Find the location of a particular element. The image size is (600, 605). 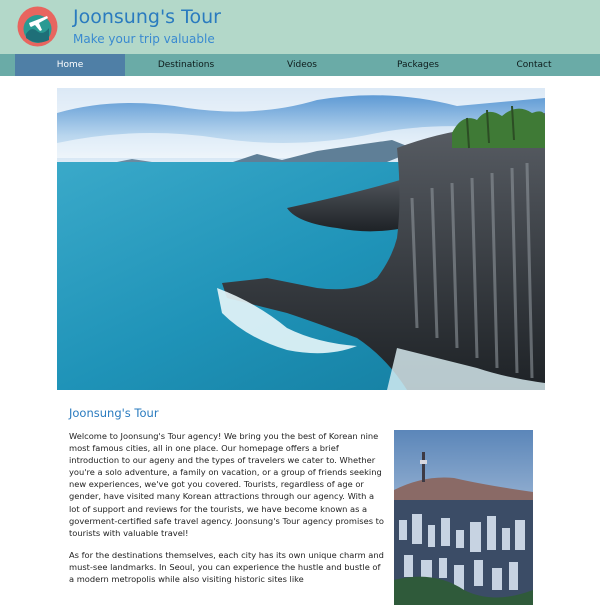

nav-item-videos: Videos is located at coordinates (302, 65).